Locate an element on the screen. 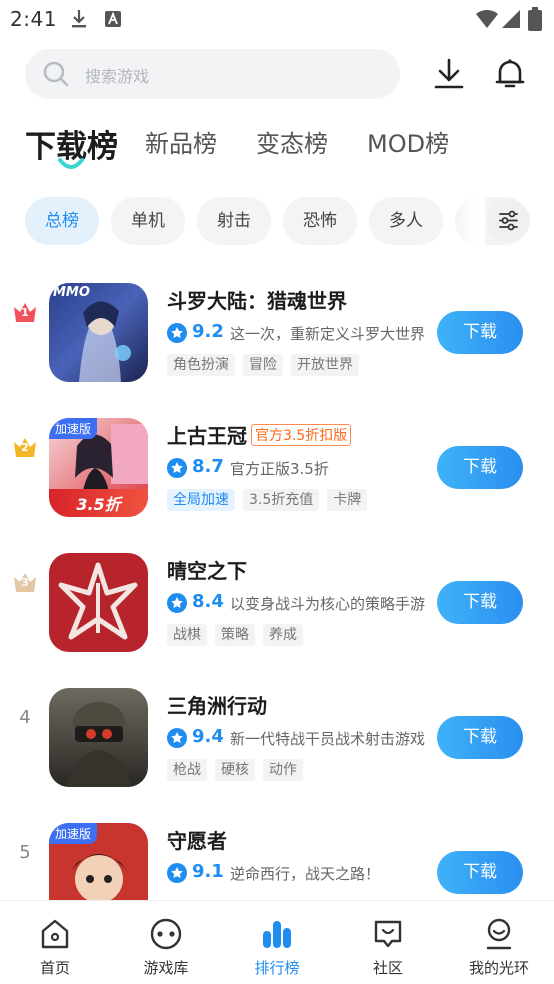  game-tags: 全局加速 3.5折充值 卡牌 is located at coordinates (271, 500).